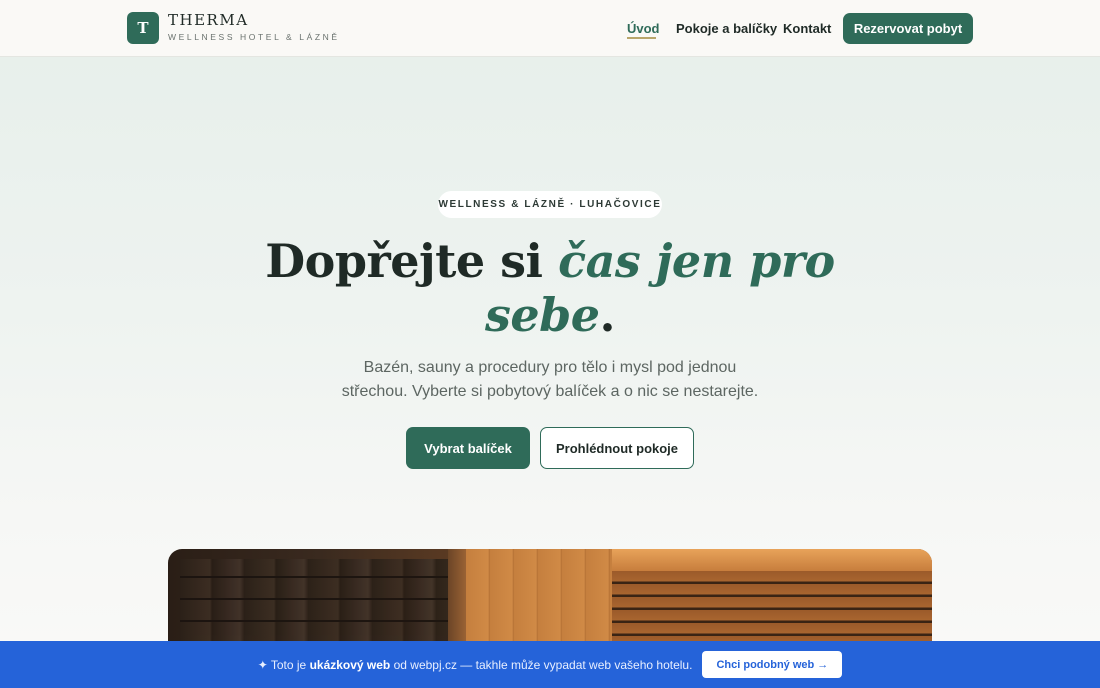  I want to click on sauna-bench-top, so click(772, 561).